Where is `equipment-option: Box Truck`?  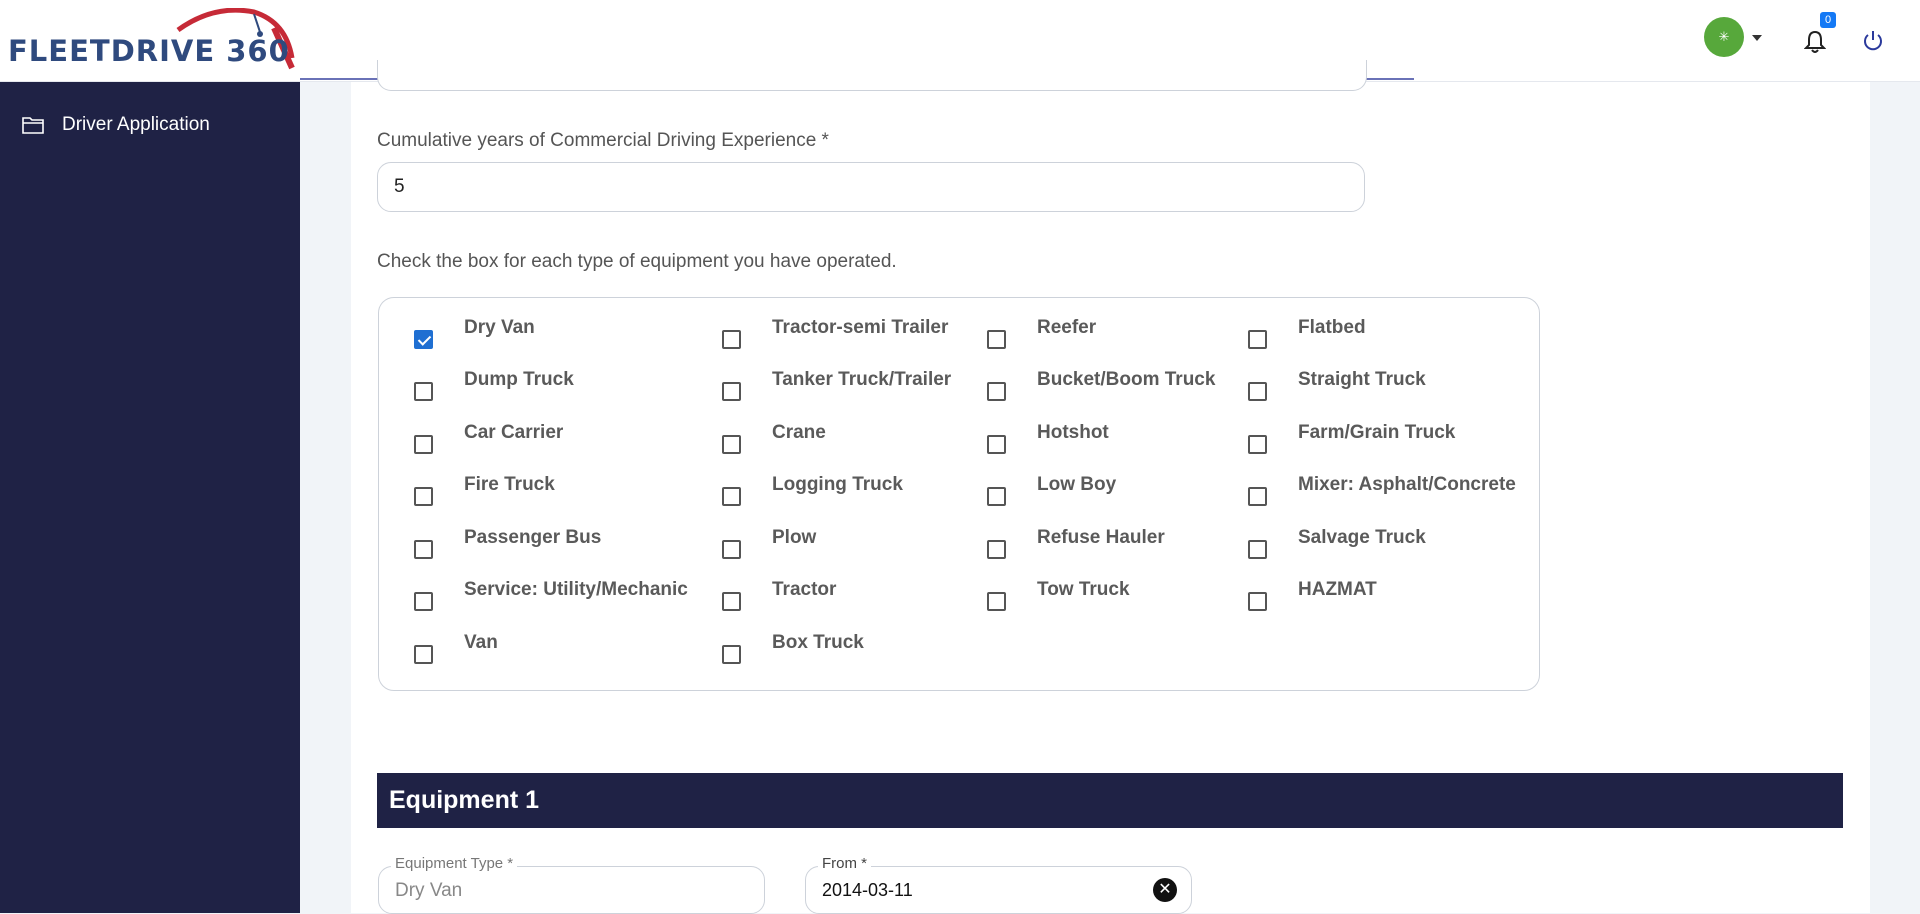
equipment-option: Box Truck is located at coordinates (793, 650).